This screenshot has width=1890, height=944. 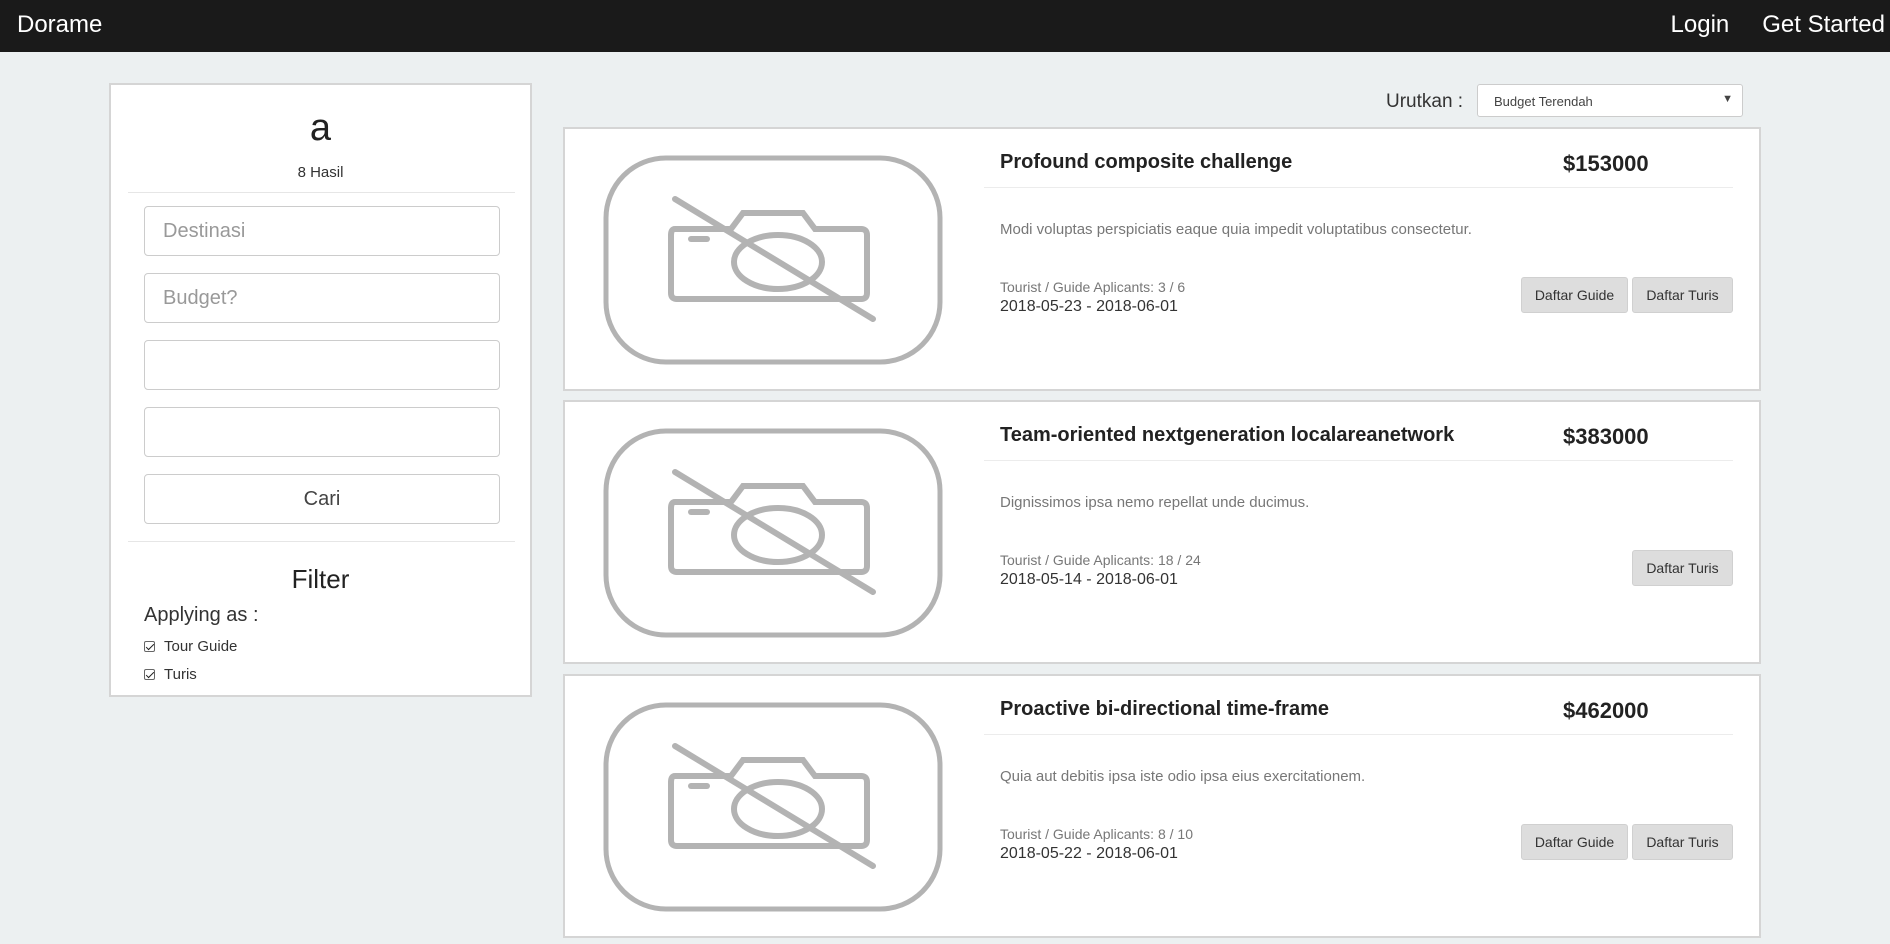 I want to click on search-button: Cari, so click(x=322, y=499).